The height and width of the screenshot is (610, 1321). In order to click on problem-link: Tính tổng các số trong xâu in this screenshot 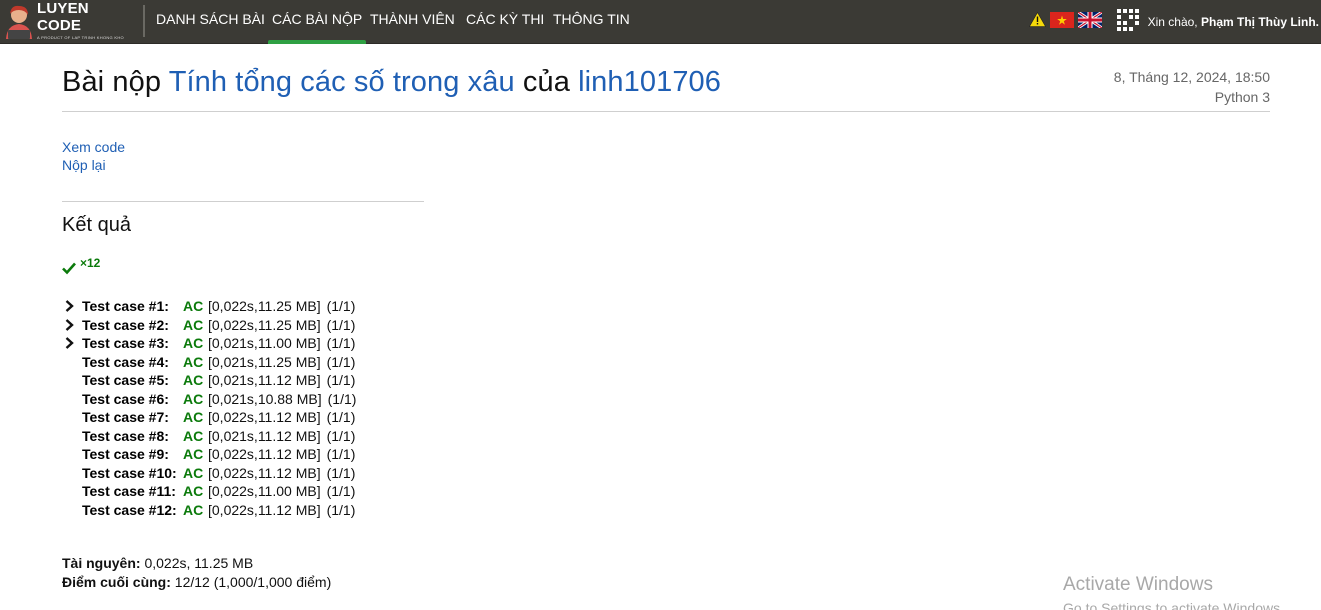, I will do `click(342, 82)`.